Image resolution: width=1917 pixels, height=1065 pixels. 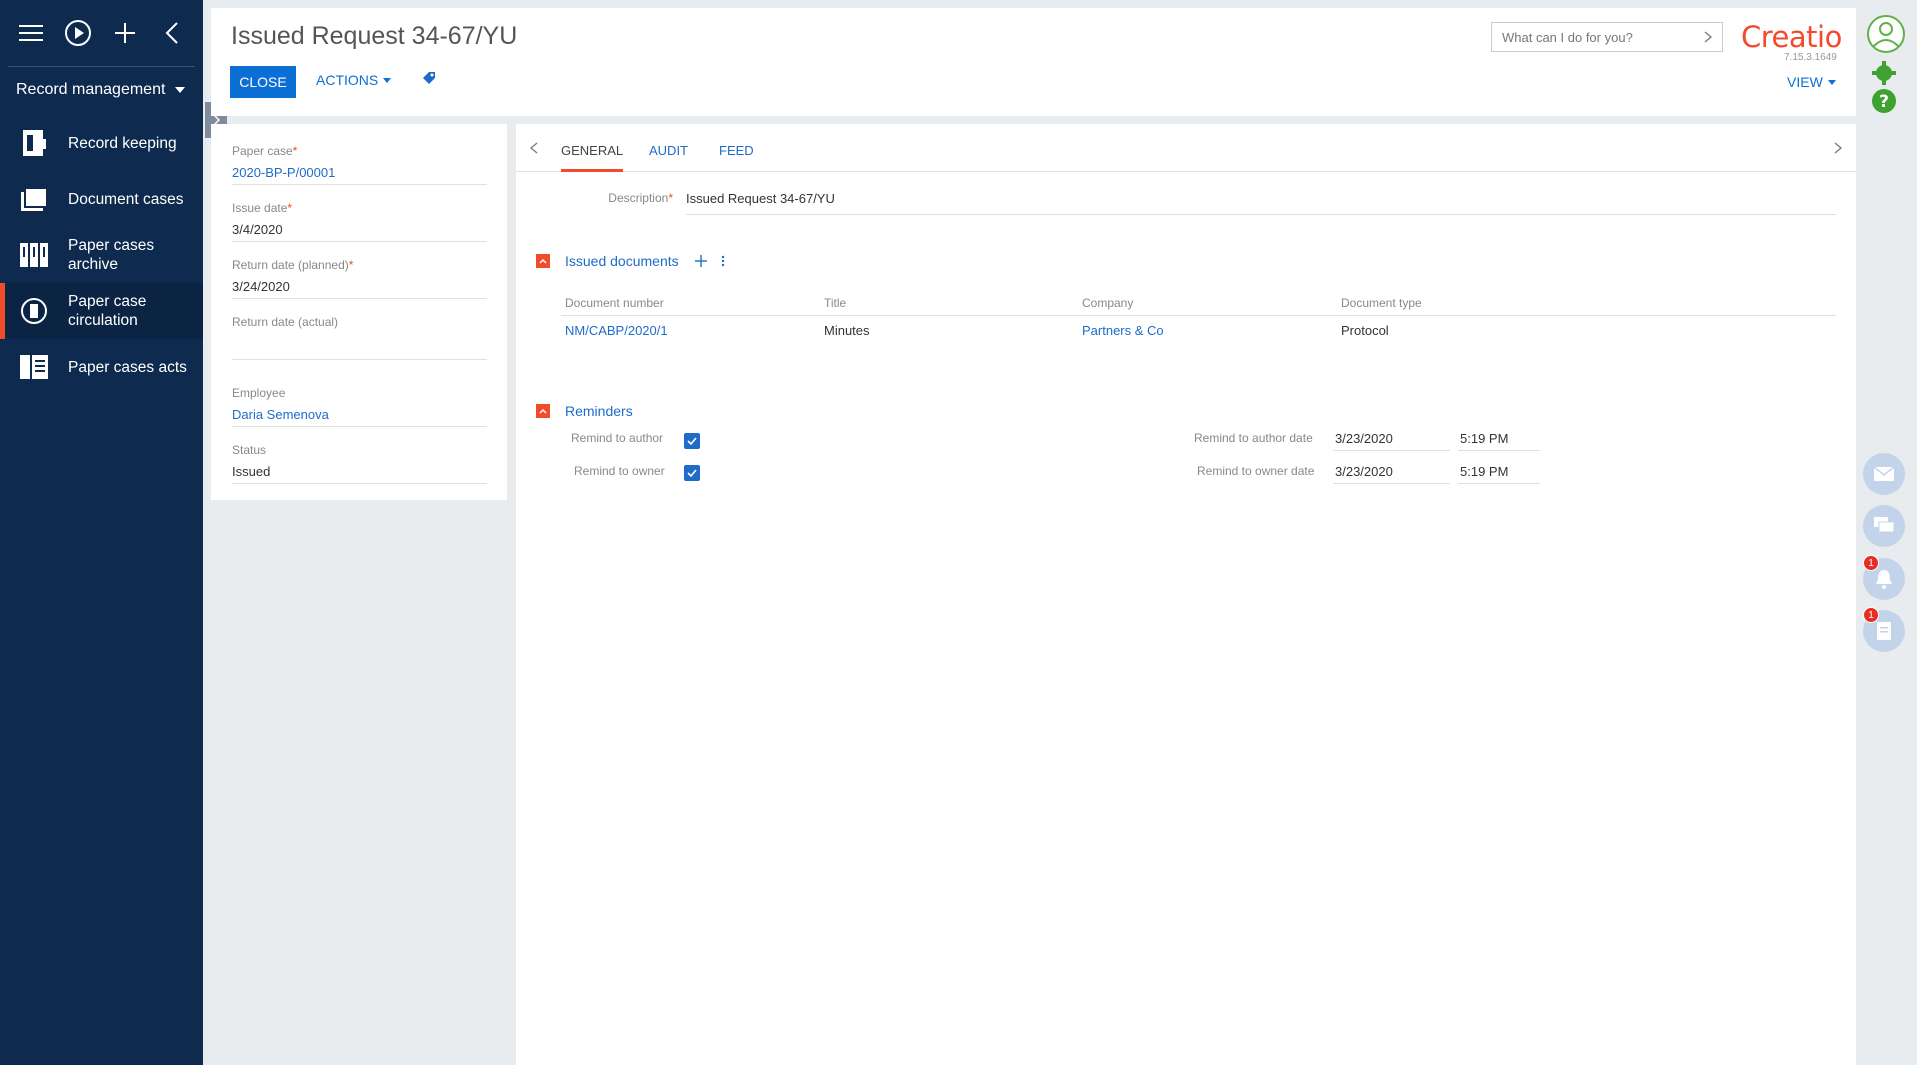 I want to click on add-icon, so click(x=700, y=261).